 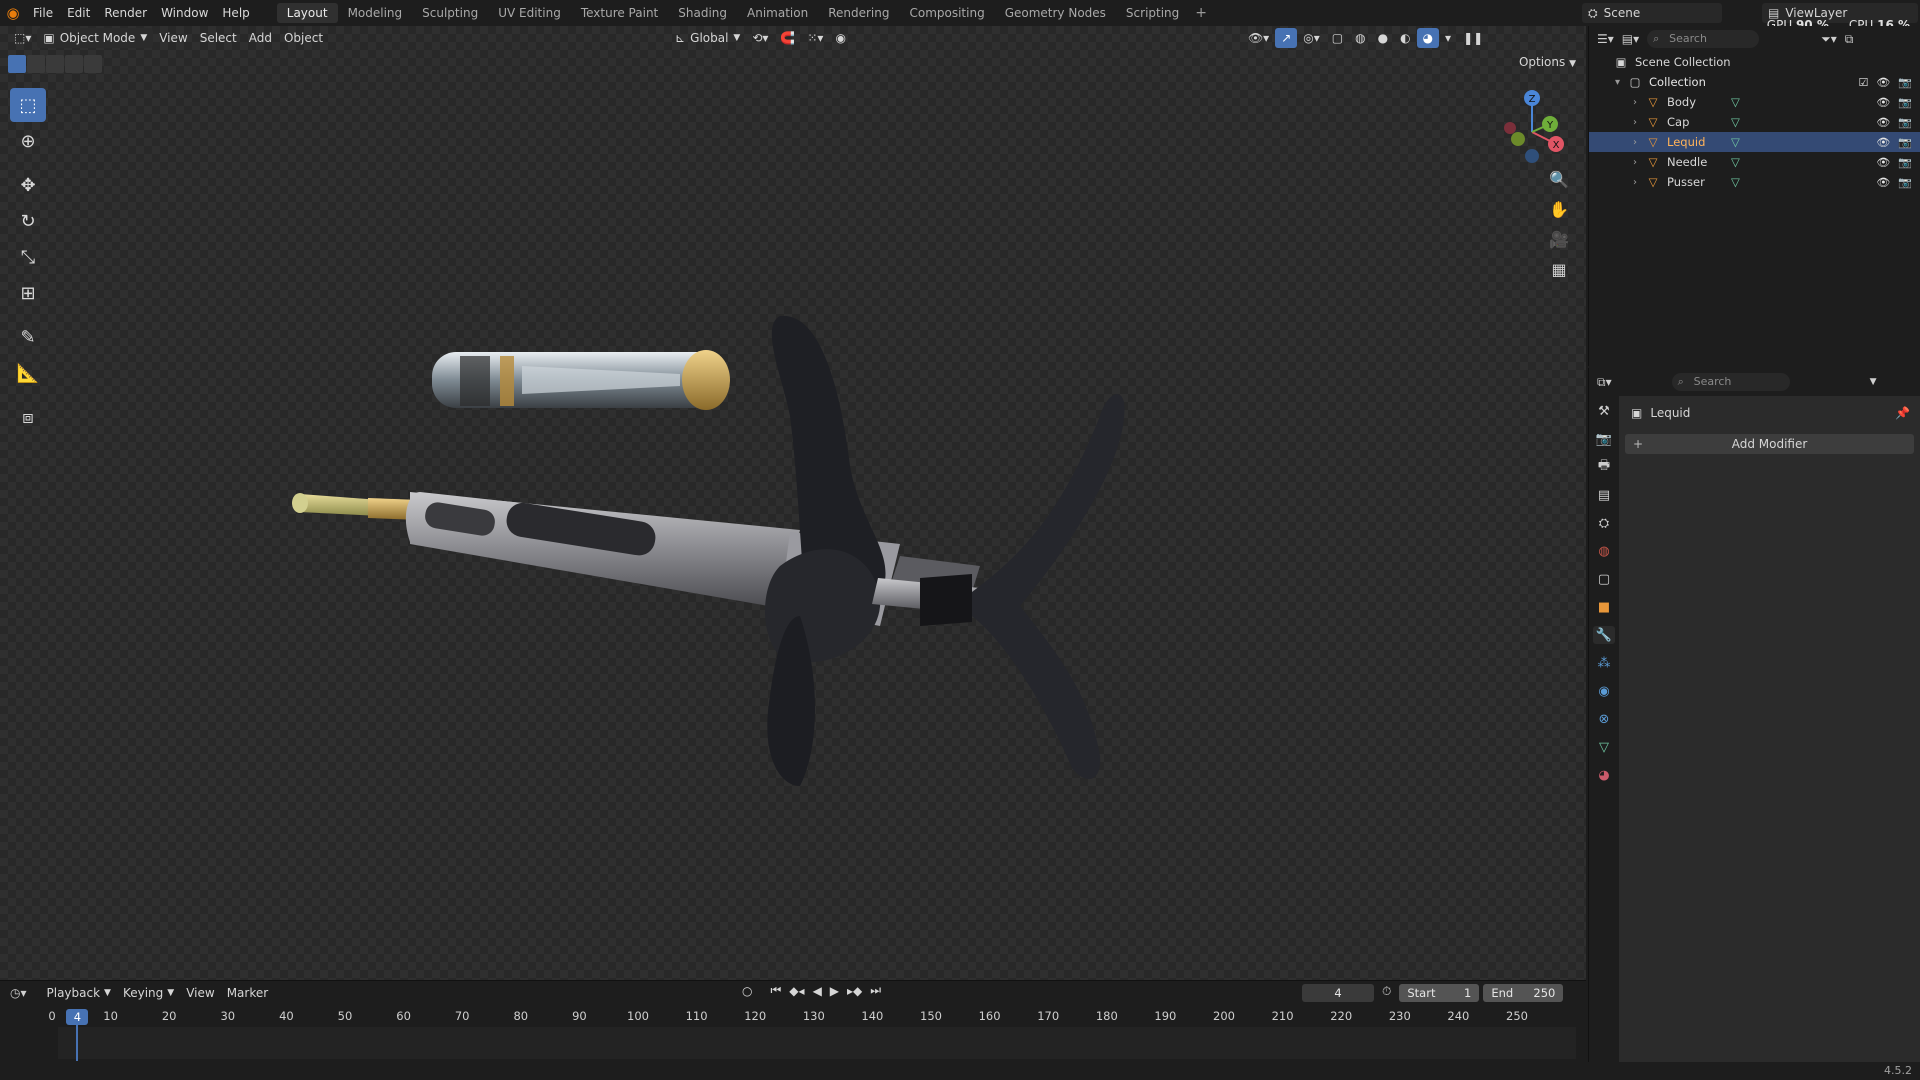 I want to click on editor-type-button: ⬚▾, so click(x=22, y=38).